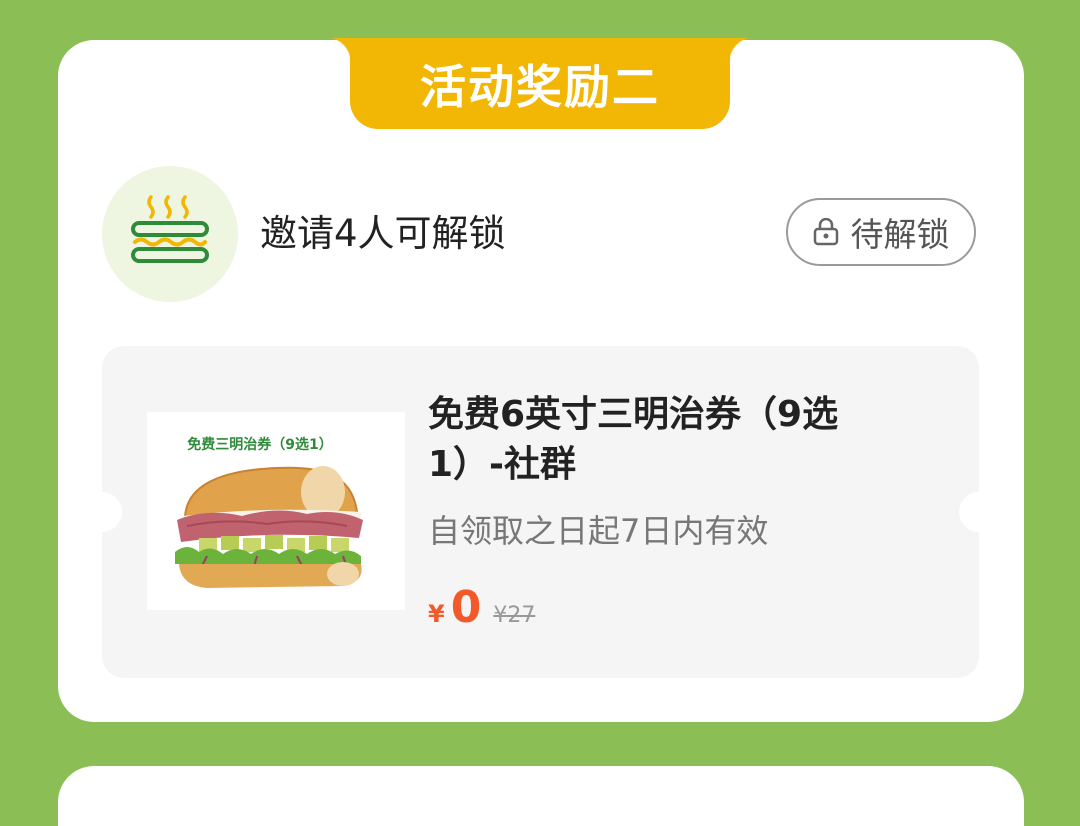 This screenshot has height=826, width=1080. What do you see at coordinates (436, 614) in the screenshot?
I see `currency-symbol: ¥` at bounding box center [436, 614].